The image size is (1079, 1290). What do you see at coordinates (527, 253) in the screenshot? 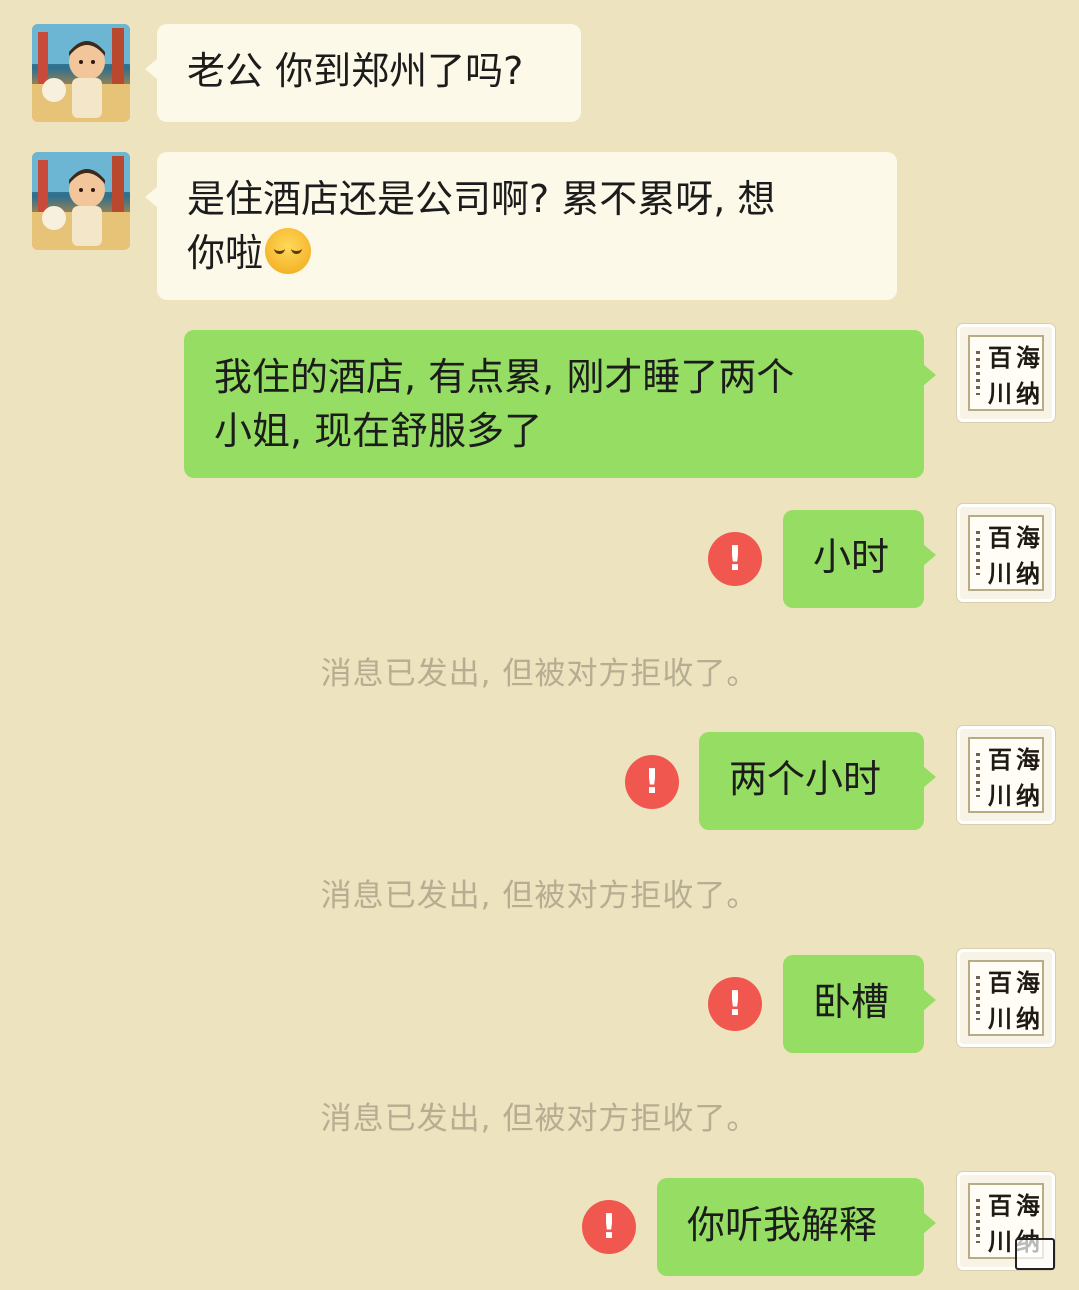
I see `message-text-line: 你啦` at bounding box center [527, 253].